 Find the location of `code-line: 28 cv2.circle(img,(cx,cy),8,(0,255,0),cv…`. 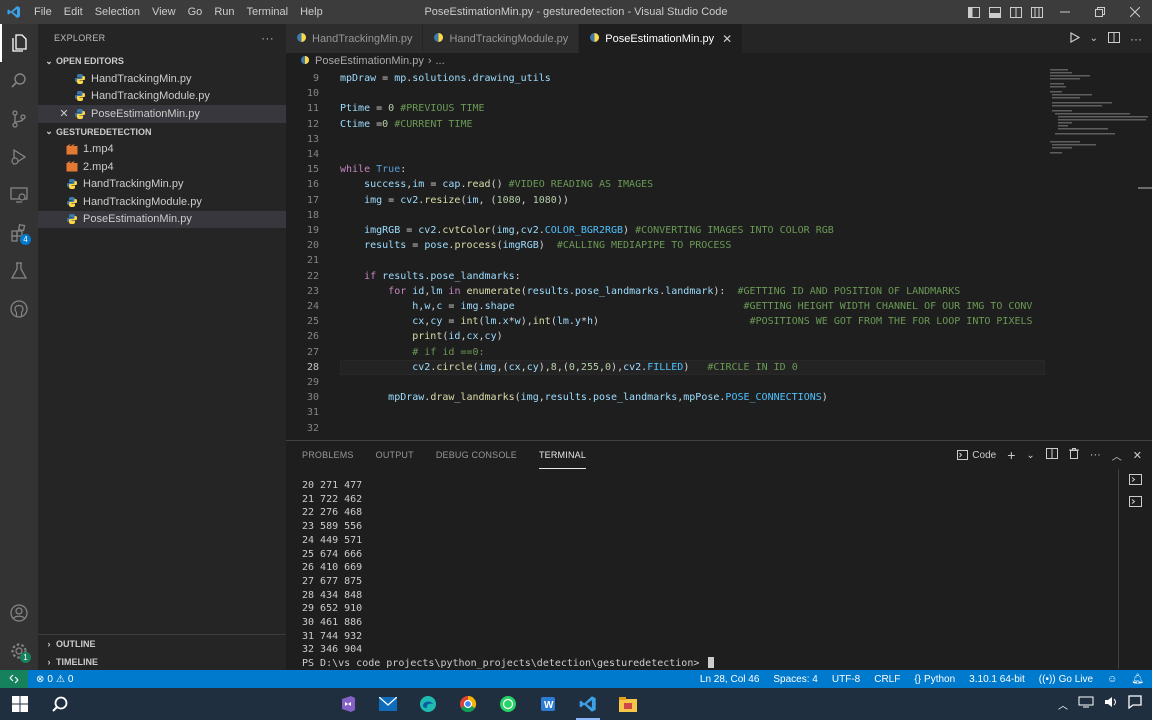

code-line: 28 cv2.circle(img,(cx,cy),8,(0,255,0),cv… is located at coordinates (666, 367).